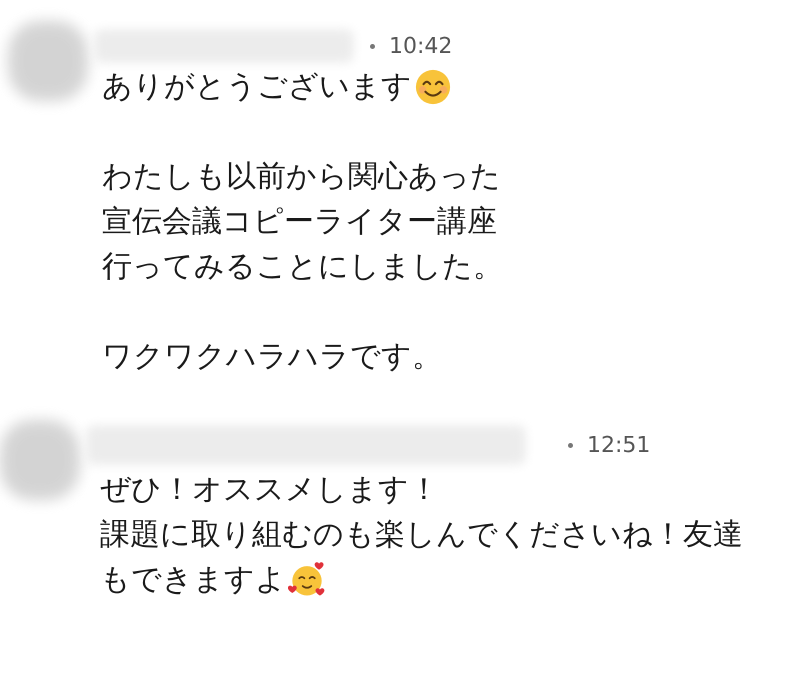 This screenshot has width=800, height=692. What do you see at coordinates (302, 267) in the screenshot?
I see `message-text: 行ってみることにしました。` at bounding box center [302, 267].